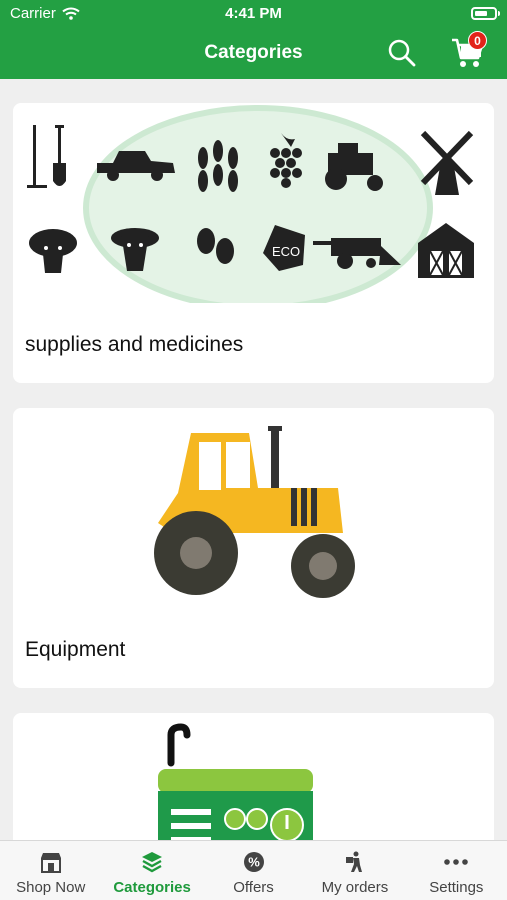 The image size is (507, 900). I want to click on app-header: Carrier 4:41 PM Categories 0, so click(253, 39).